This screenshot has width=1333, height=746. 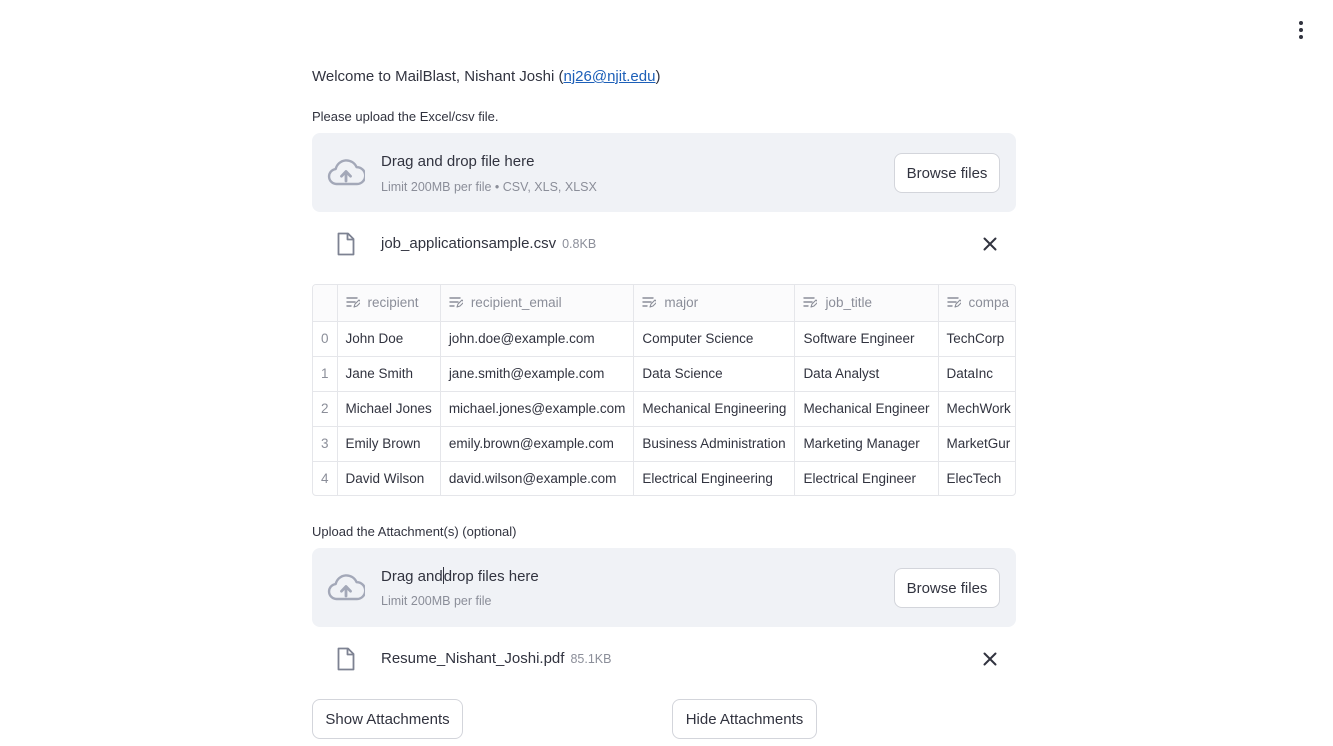 What do you see at coordinates (848, 303) in the screenshot?
I see `column-header-label: job_title` at bounding box center [848, 303].